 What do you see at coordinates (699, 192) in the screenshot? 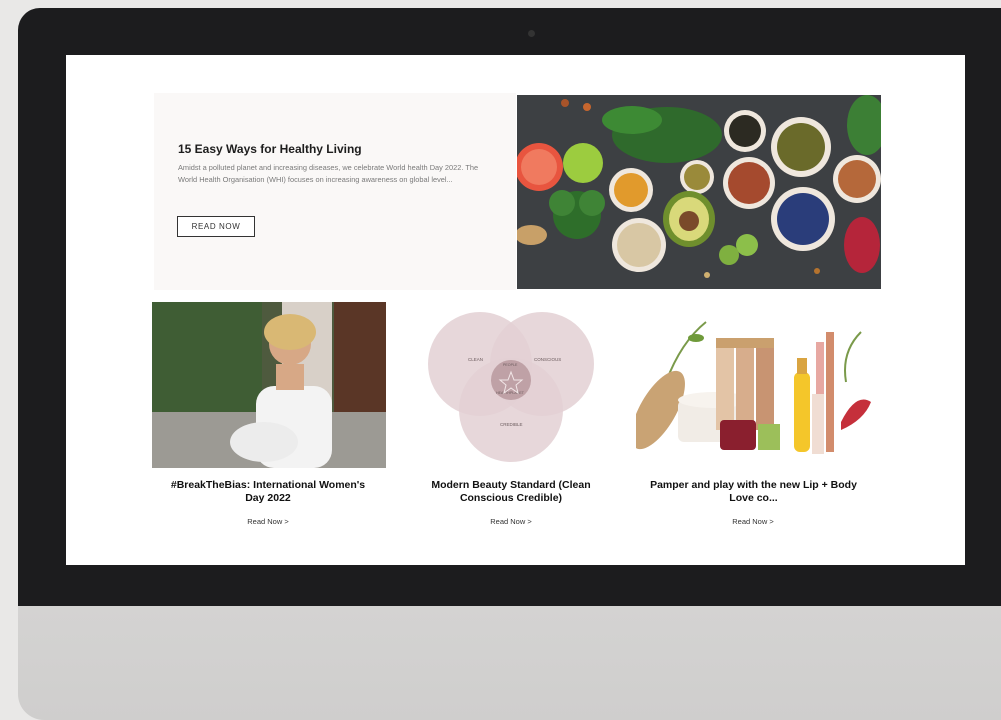
I see `hero-food-image` at bounding box center [699, 192].